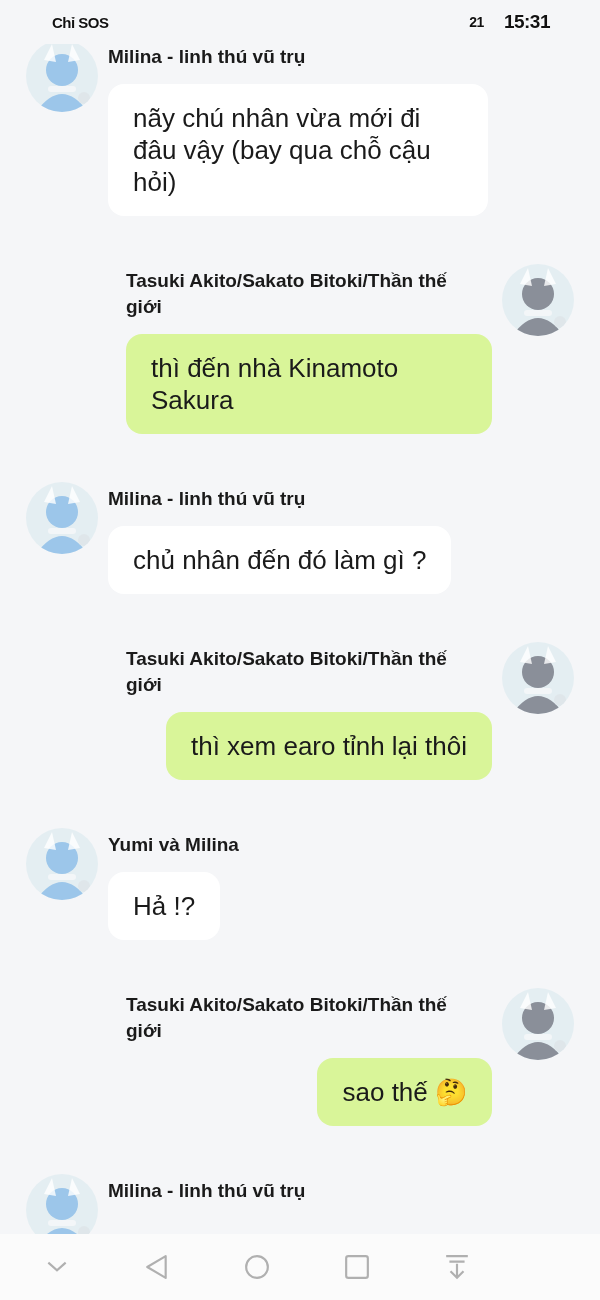  Describe the element at coordinates (476, 22) in the screenshot. I see `notification-count: 21` at that location.